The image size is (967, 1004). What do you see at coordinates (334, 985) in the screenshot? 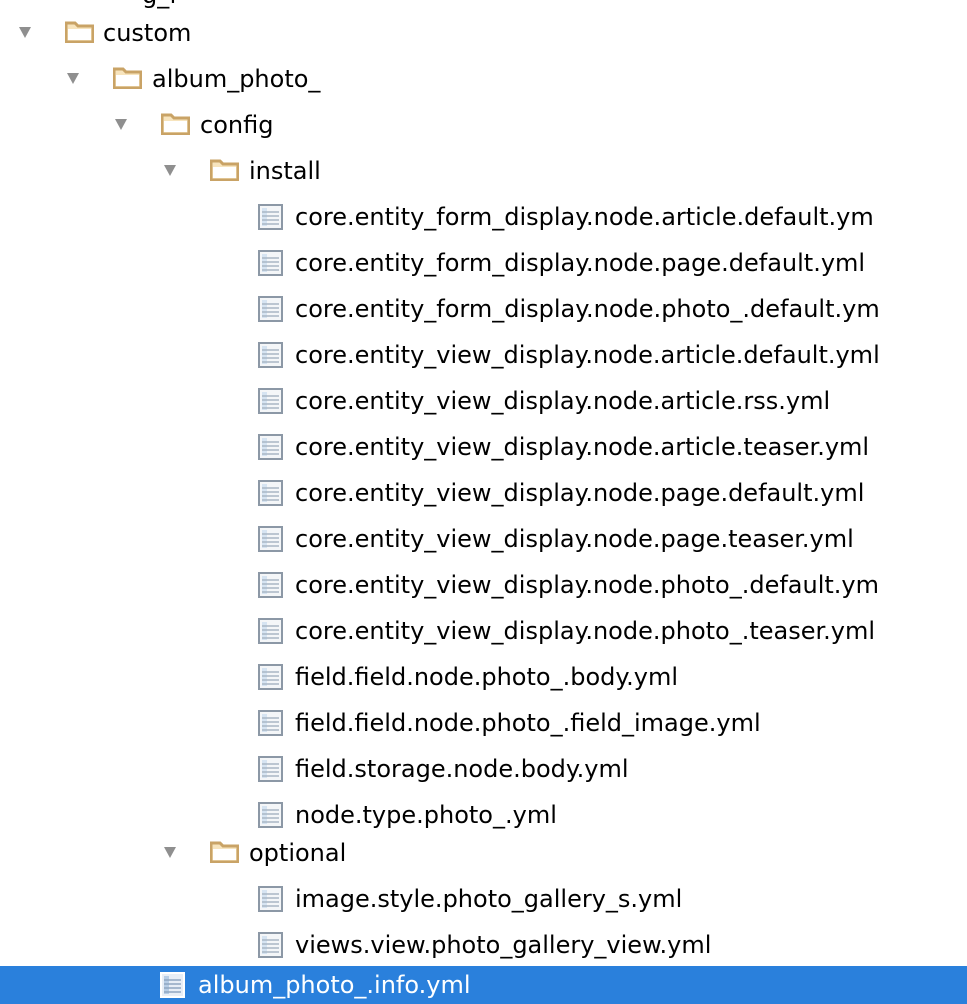
I see `tree-item-label: album_photo_.info.yml` at bounding box center [334, 985].